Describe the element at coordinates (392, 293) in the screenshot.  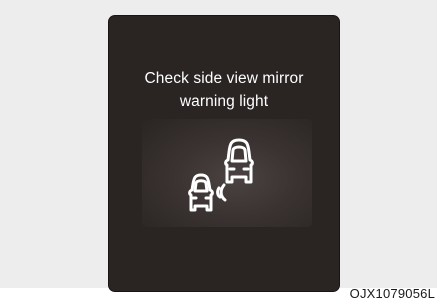
I see `figure-code: OJX1079056L` at that location.